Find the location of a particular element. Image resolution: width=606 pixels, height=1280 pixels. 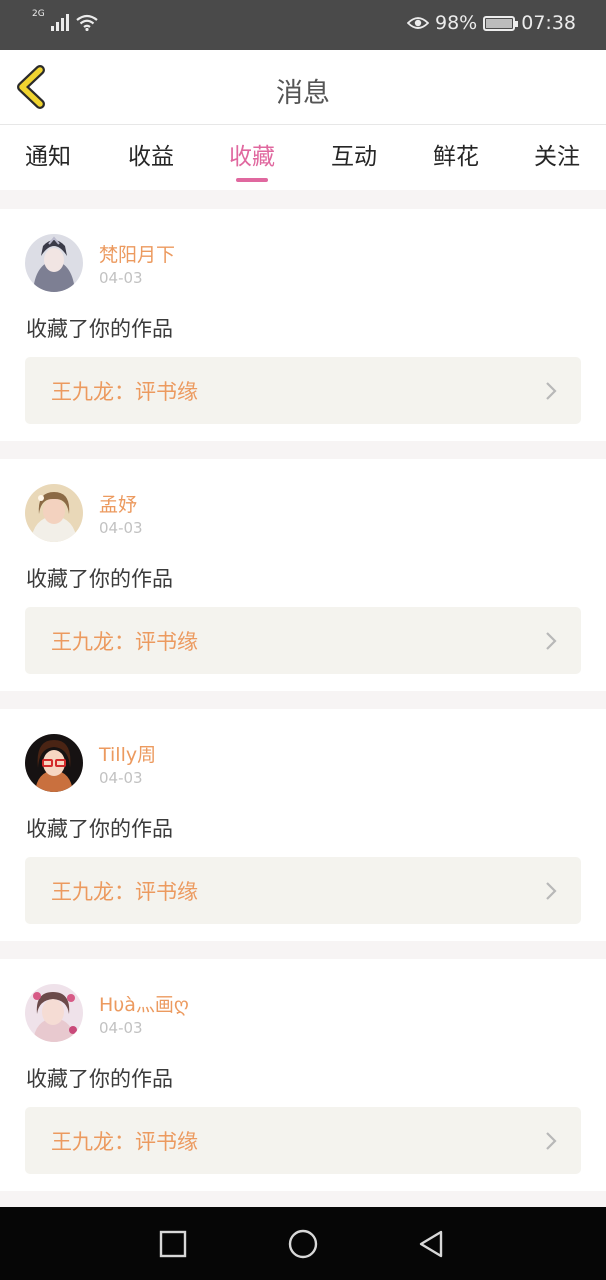

username: 梵阳月下 is located at coordinates (137, 253).